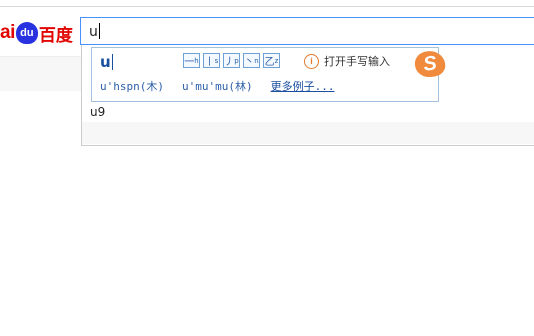  Describe the element at coordinates (430, 64) in the screenshot. I see `sogou-logo-icon: S` at that location.